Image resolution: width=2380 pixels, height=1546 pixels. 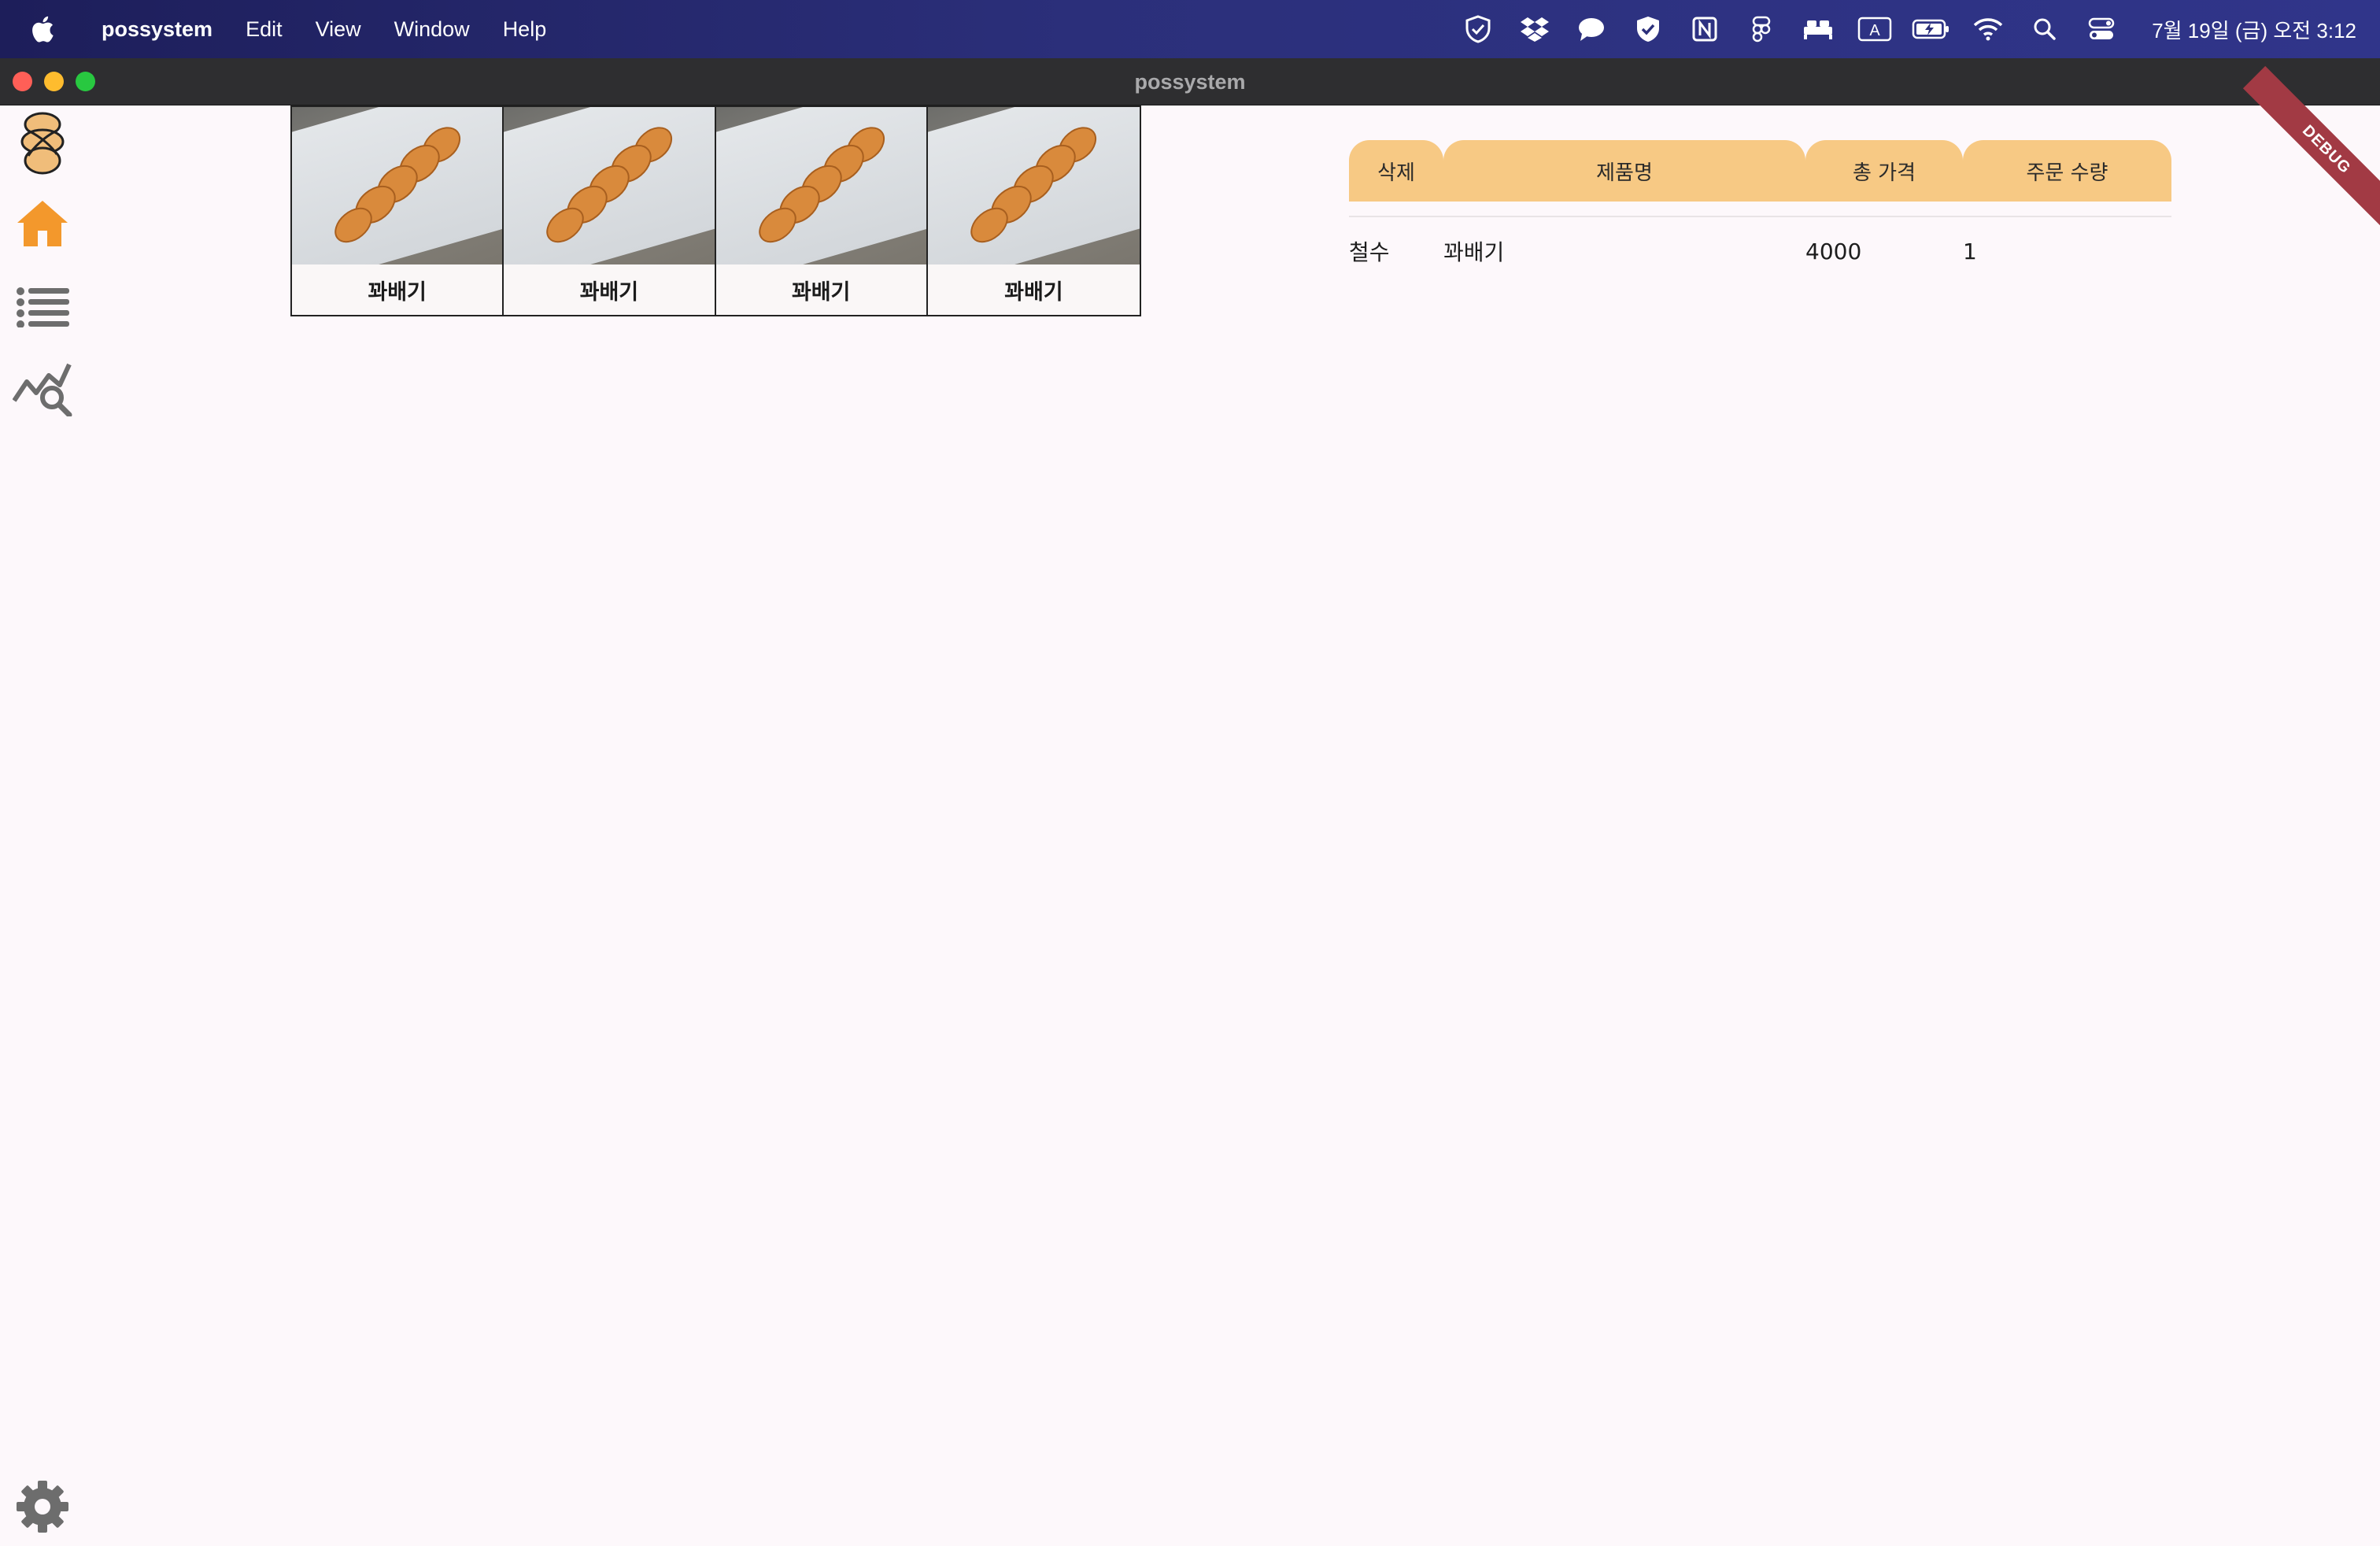 What do you see at coordinates (2067, 171) in the screenshot?
I see `header-quantity: 주문 수량` at bounding box center [2067, 171].